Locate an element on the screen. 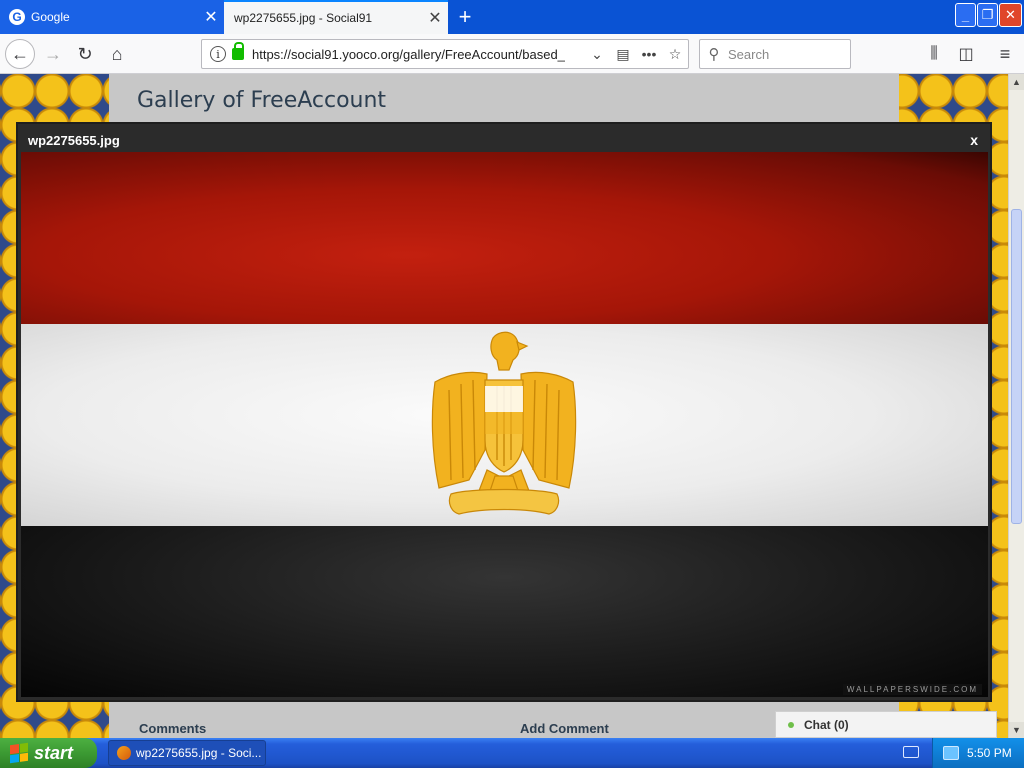  sidebar-icon: ◫ is located at coordinates (966, 54).